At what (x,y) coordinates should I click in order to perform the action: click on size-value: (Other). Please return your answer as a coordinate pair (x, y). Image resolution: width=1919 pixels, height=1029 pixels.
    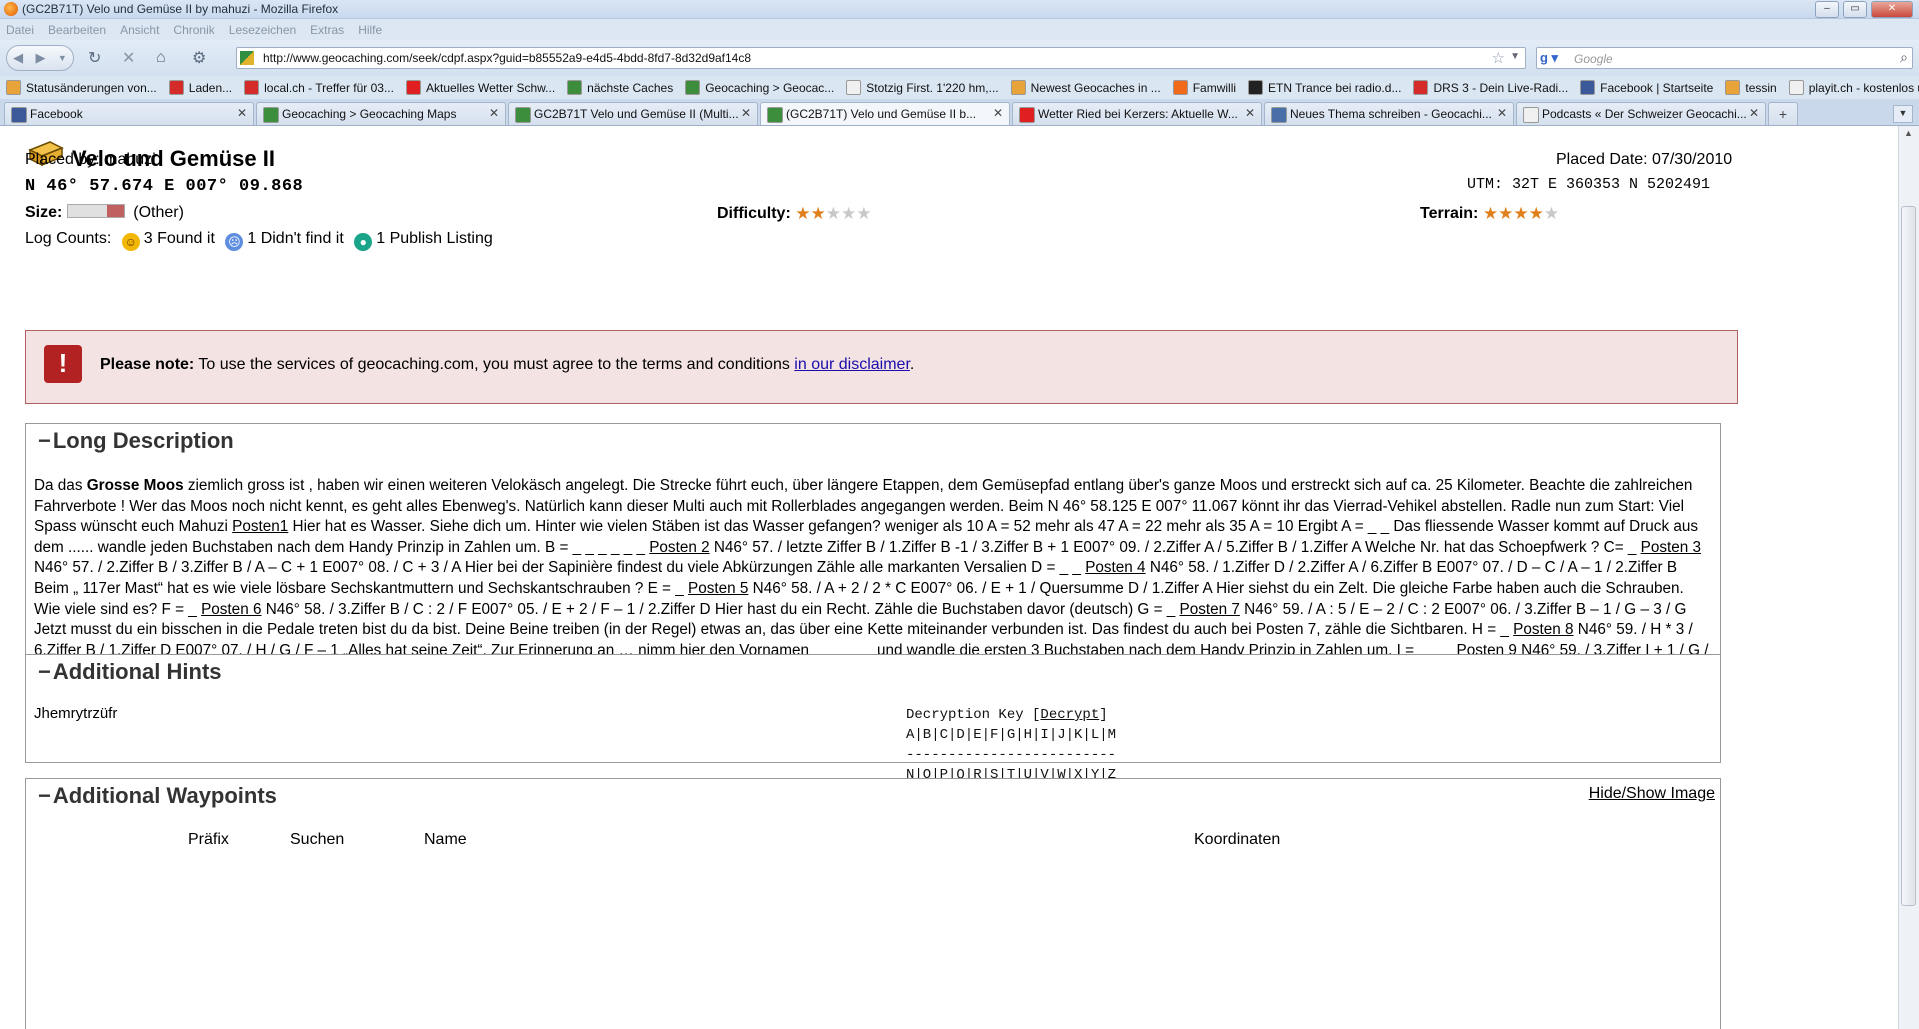
    Looking at the image, I should click on (158, 212).